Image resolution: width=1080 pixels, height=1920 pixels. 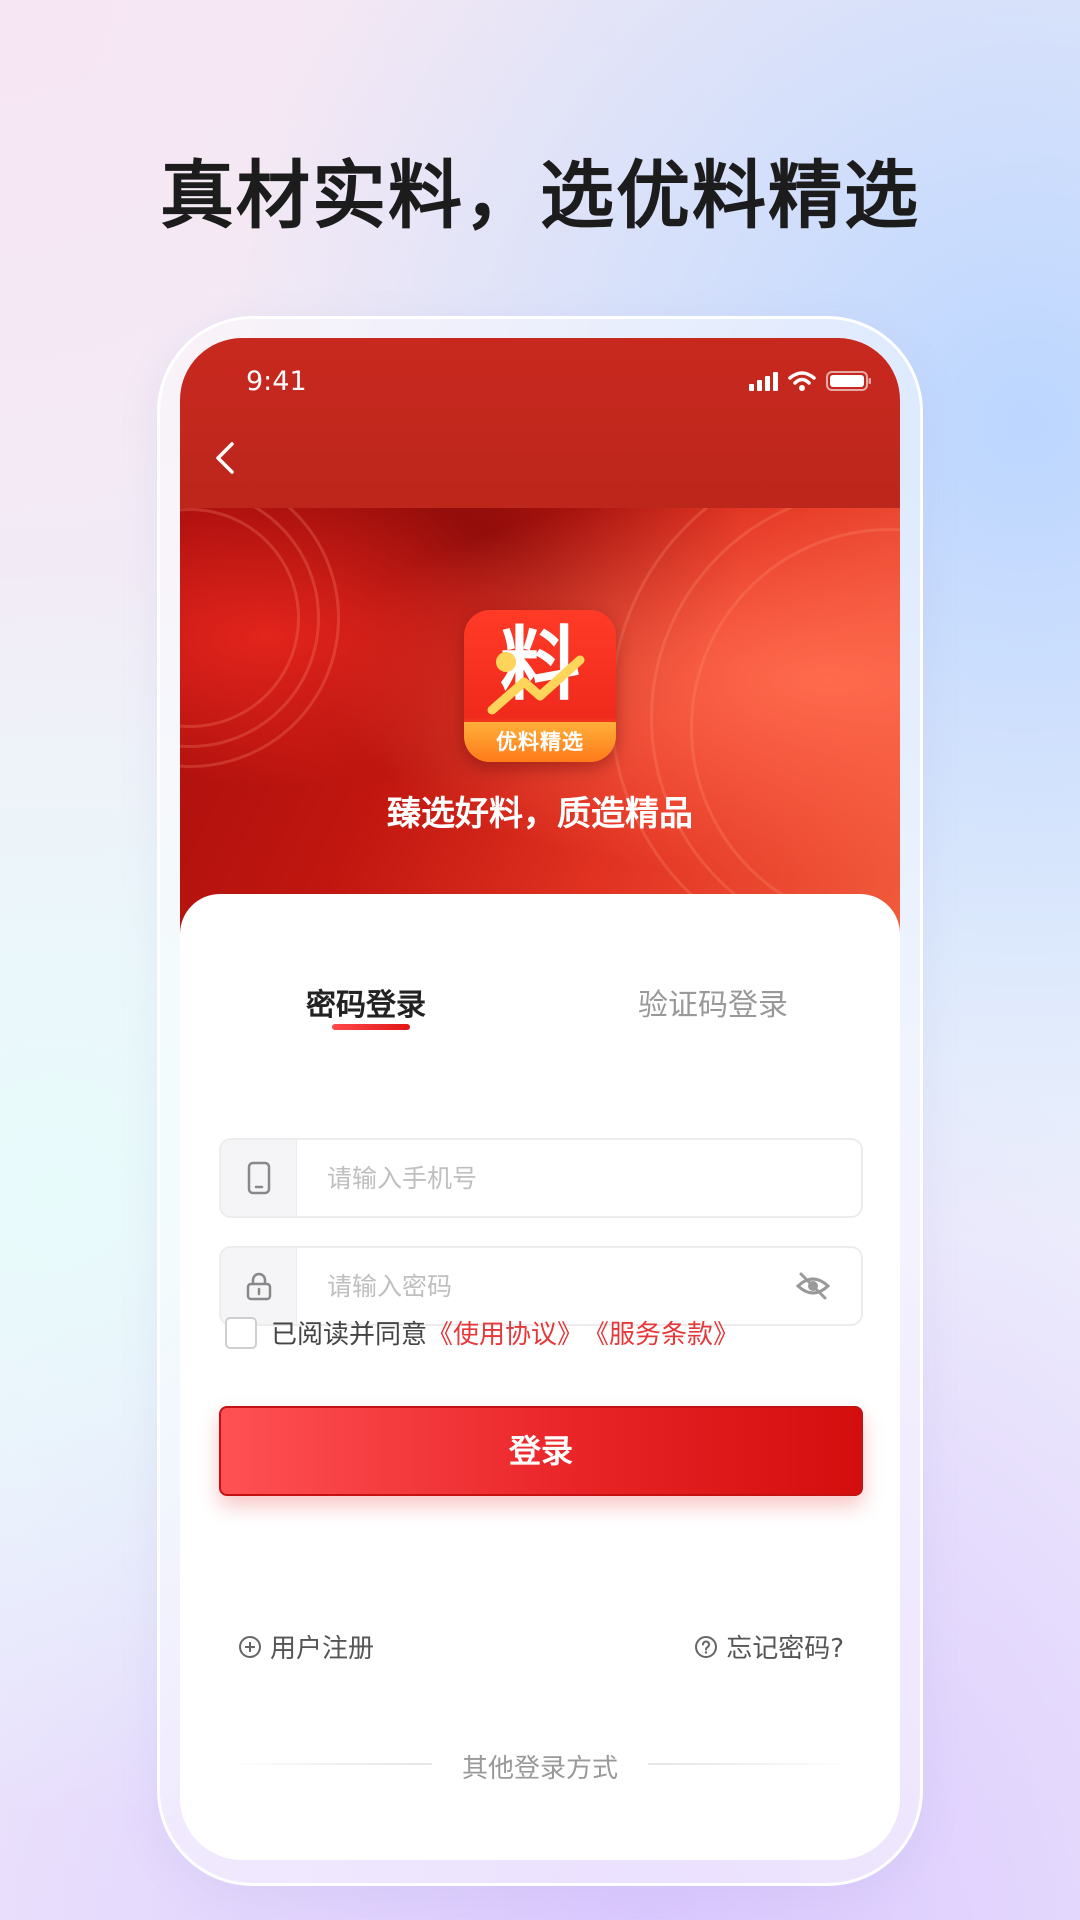 What do you see at coordinates (540, 423) in the screenshot?
I see `top-bar: 9:41` at bounding box center [540, 423].